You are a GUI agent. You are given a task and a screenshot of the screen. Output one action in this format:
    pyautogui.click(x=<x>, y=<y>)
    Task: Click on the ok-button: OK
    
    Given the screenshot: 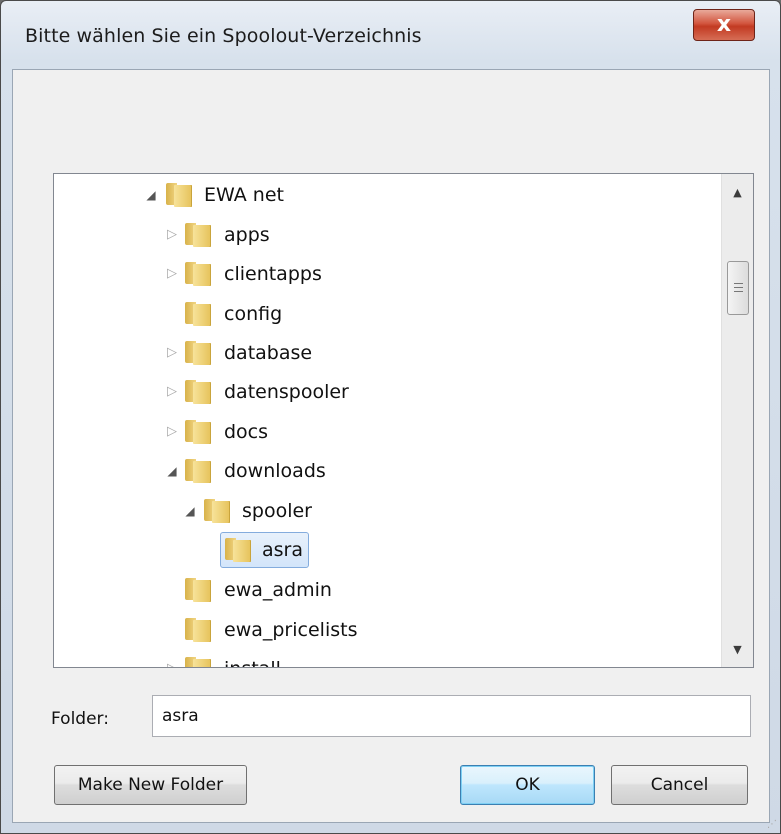 What is the action you would take?
    pyautogui.click(x=527, y=785)
    